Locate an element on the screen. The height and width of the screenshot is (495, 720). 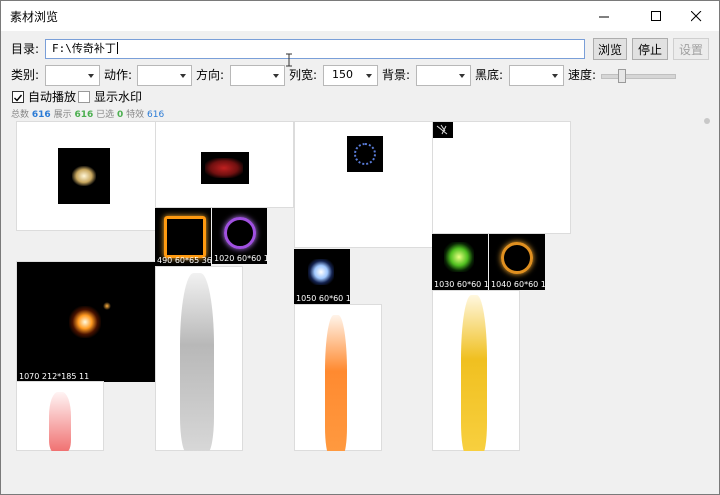
asset-caption: 1070 212*185 11 is located at coordinates (54, 376).